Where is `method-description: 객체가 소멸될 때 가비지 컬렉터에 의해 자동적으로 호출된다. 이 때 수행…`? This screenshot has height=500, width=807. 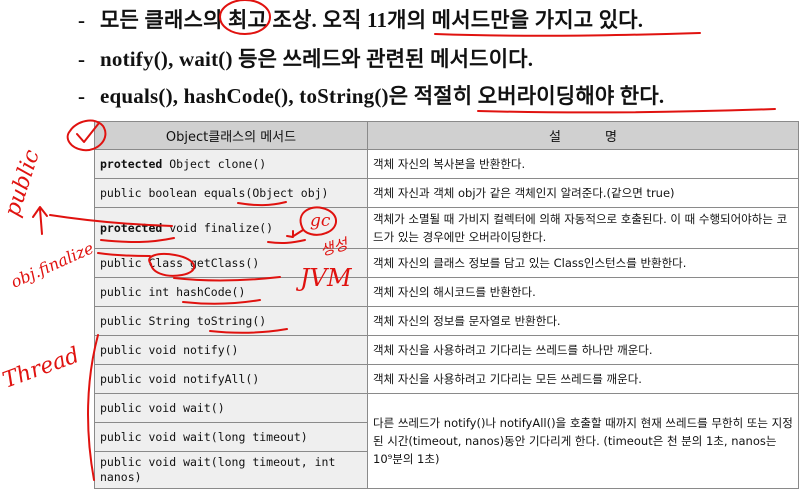
method-description: 객체가 소멸될 때 가비지 컬렉터에 의해 자동적으로 호출된다. 이 때 수행… is located at coordinates (583, 228).